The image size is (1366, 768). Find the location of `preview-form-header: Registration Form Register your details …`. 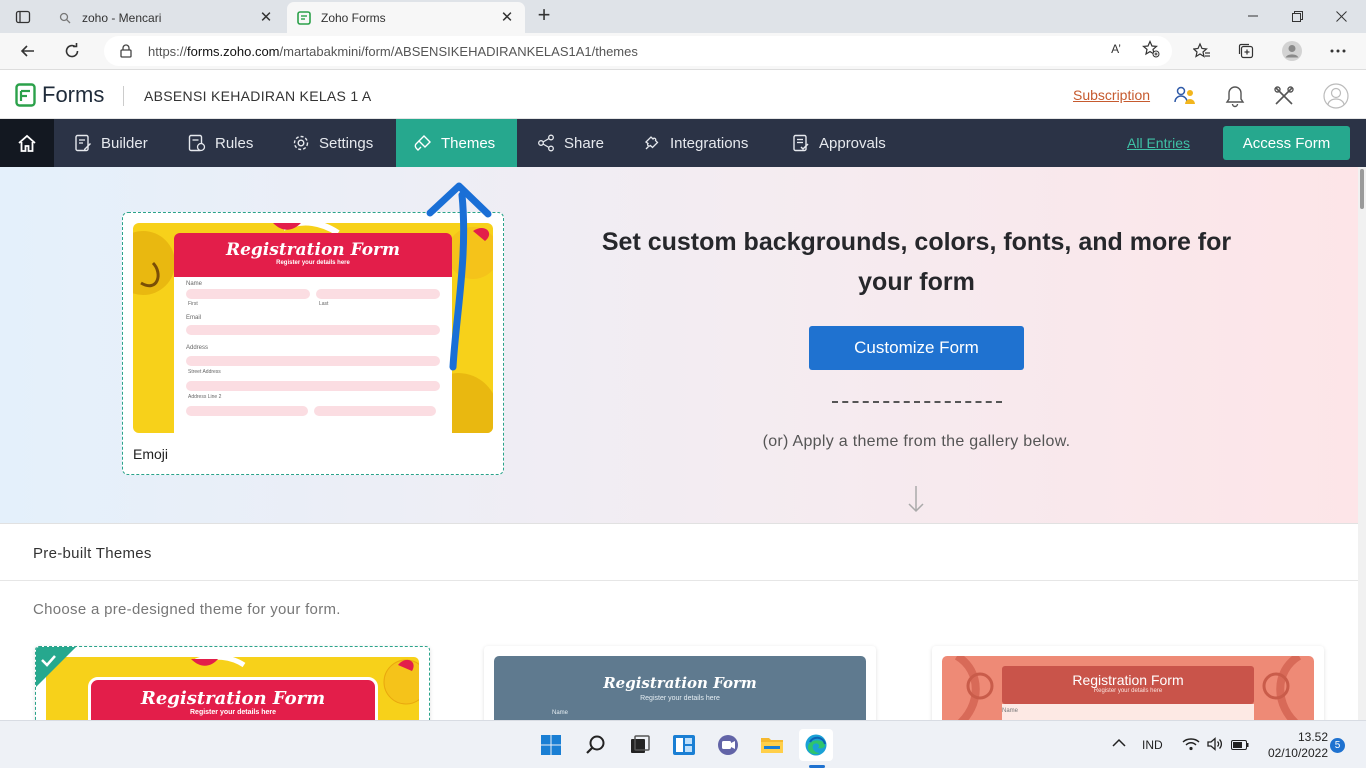

preview-form-header: Registration Form Register your details … is located at coordinates (1128, 685).